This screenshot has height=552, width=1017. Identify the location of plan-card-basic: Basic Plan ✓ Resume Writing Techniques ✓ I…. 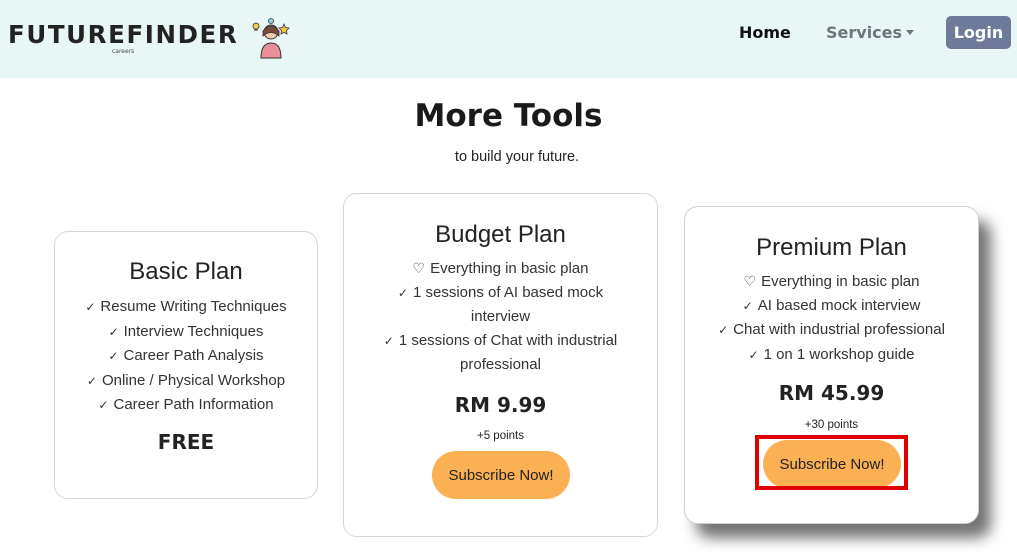
(186, 365).